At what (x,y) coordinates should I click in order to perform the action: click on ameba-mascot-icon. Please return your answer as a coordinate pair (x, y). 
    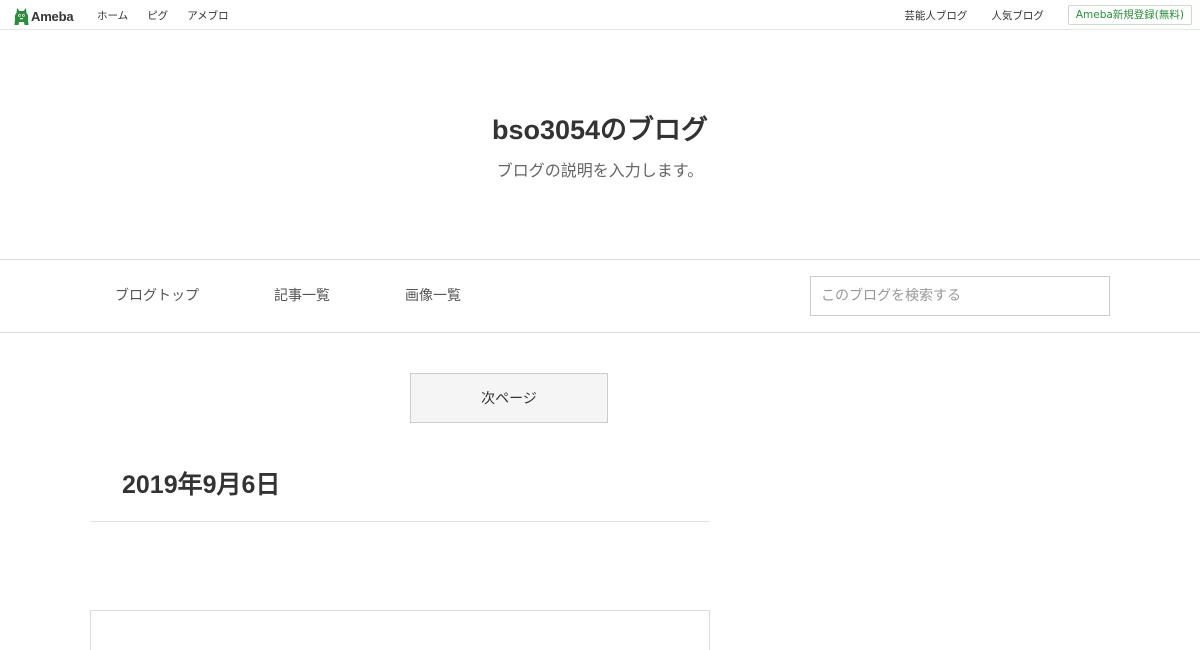
    Looking at the image, I should click on (21, 16).